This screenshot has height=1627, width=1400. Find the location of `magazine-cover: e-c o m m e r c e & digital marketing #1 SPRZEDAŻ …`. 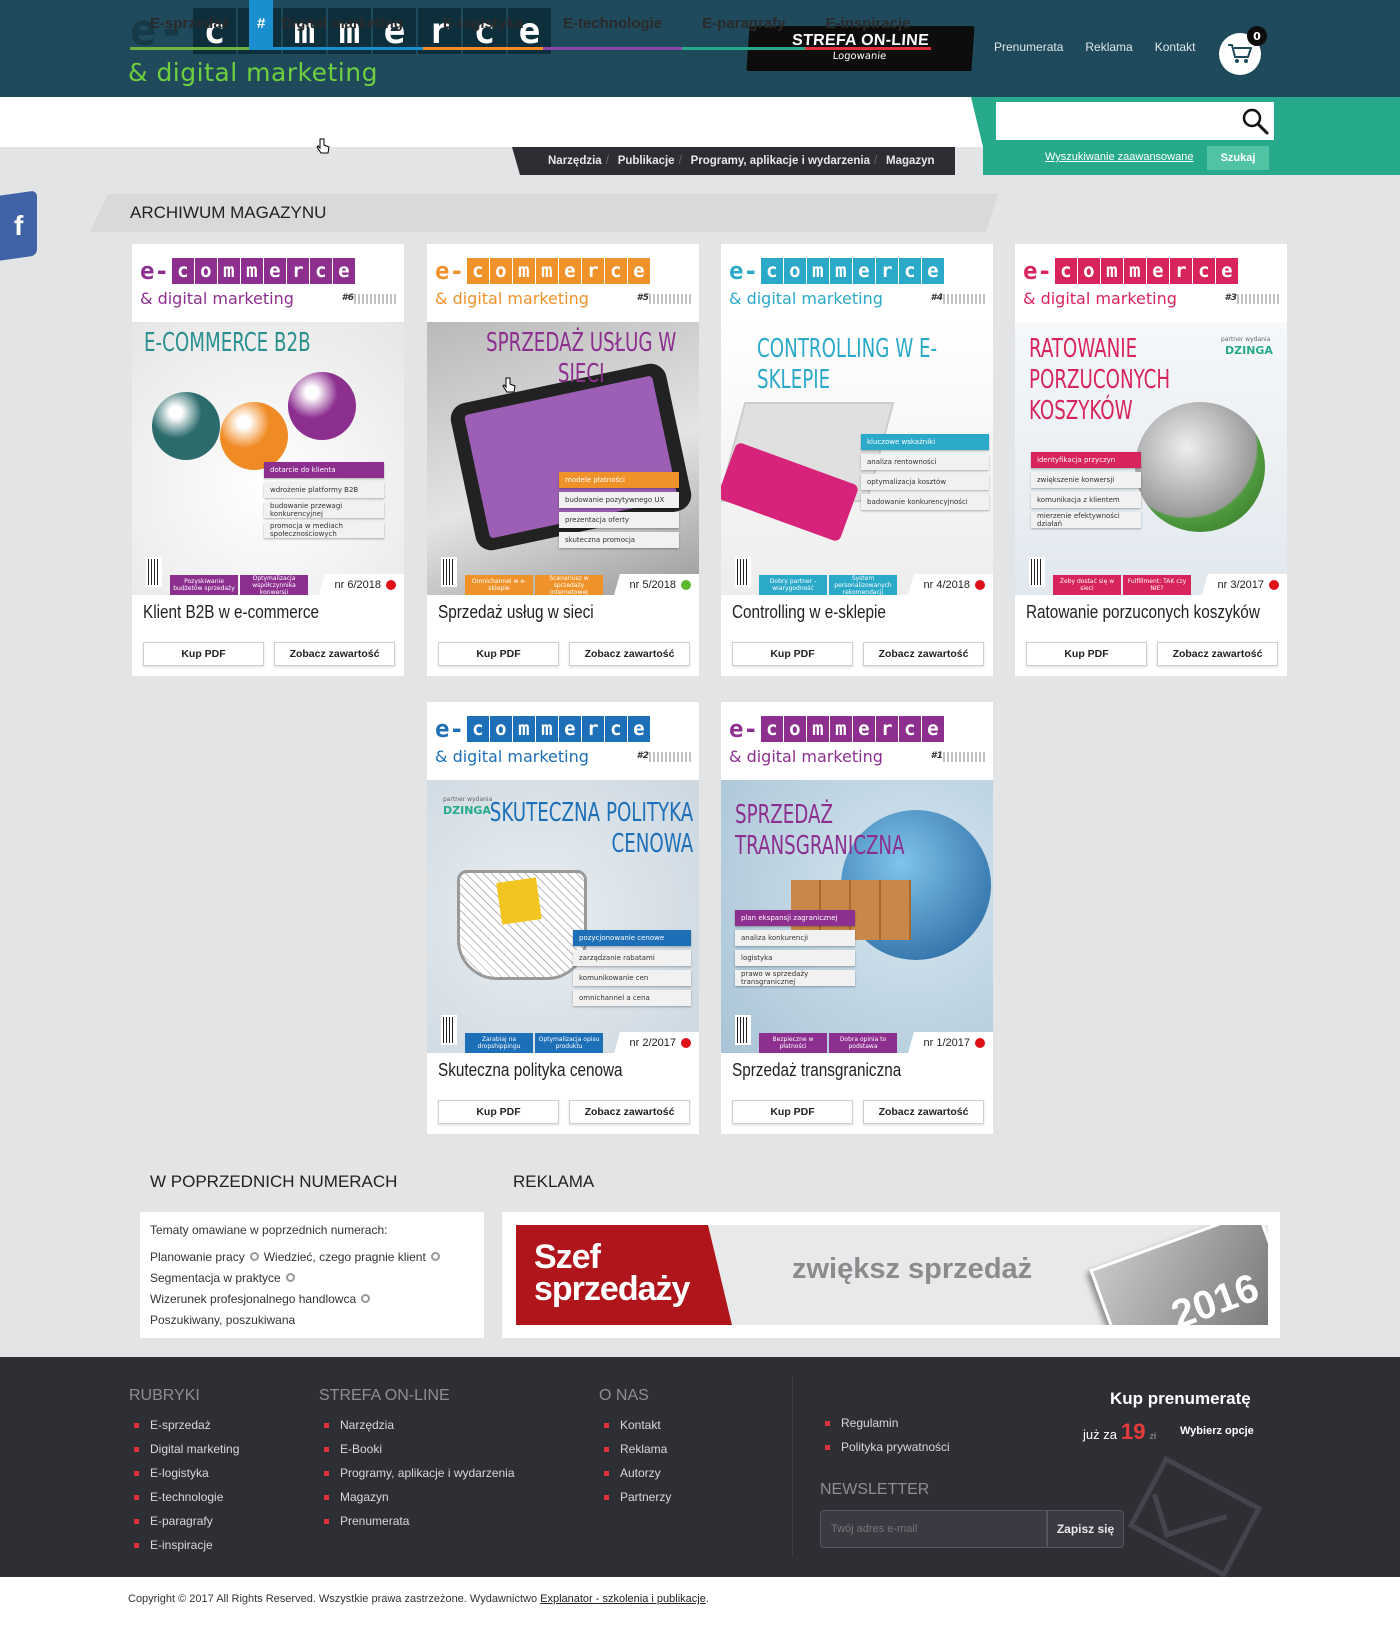

magazine-cover: e-c o m m e r c e & digital marketing #1 SPRZEDAŻ … is located at coordinates (857, 877).